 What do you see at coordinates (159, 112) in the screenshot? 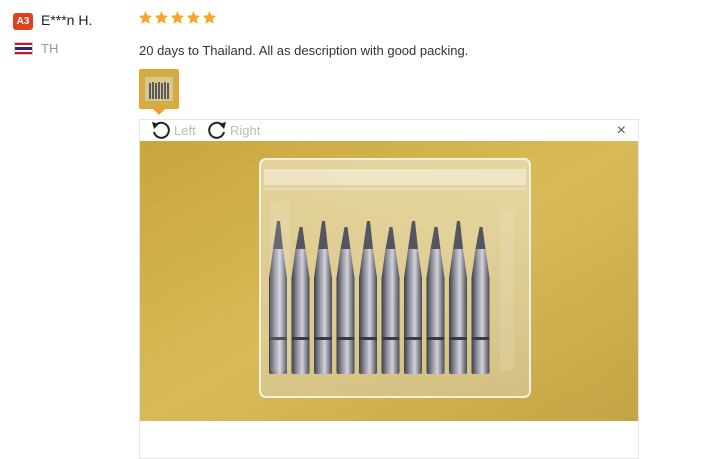
I see `thumbnail-selected-caret` at bounding box center [159, 112].